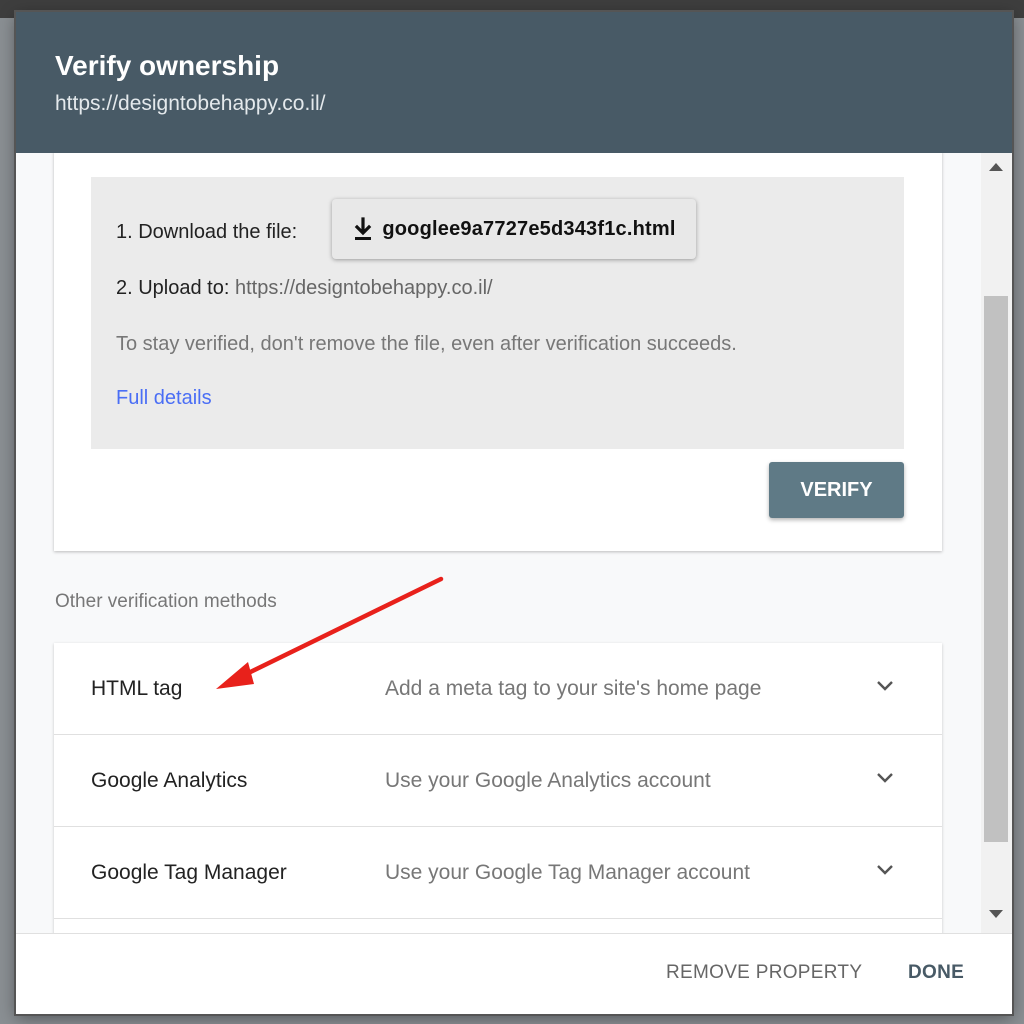 The height and width of the screenshot is (1024, 1024). I want to click on scroll-up-arrow-icon, so click(996, 167).